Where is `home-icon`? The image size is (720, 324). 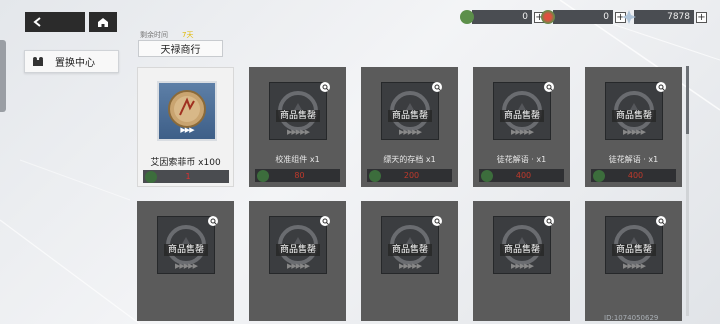
home-icon is located at coordinates (103, 22).